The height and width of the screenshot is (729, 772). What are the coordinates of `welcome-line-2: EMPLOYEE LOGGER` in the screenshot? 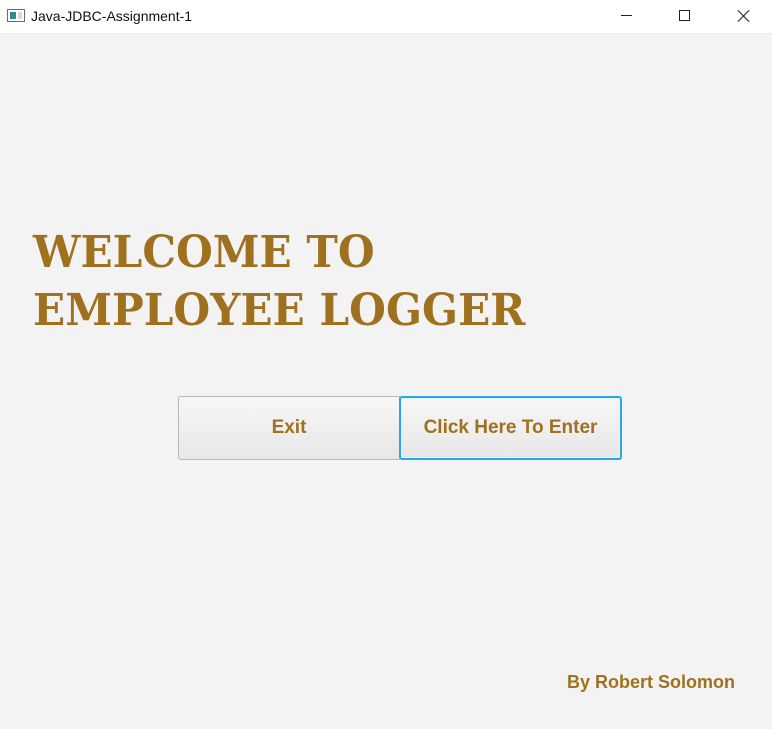 It's located at (279, 310).